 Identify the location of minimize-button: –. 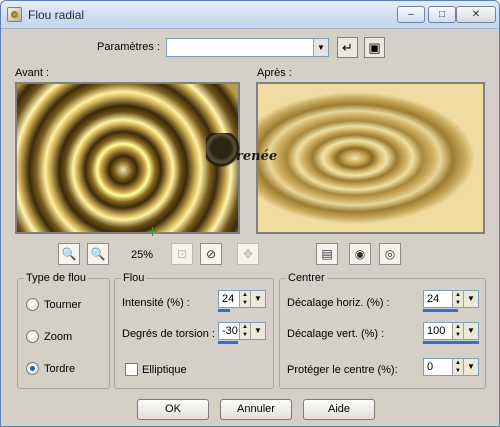
(411, 14).